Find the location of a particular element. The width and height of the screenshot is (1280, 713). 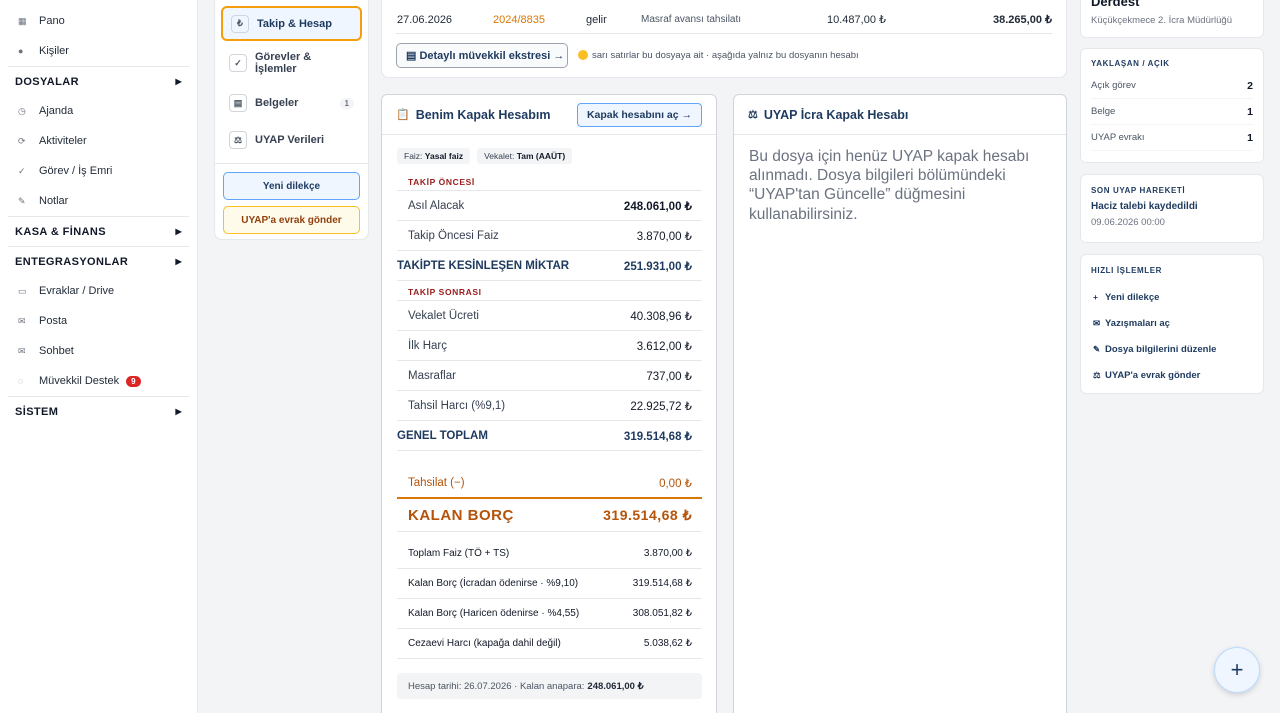

row-value: 5.038,62 ₺ is located at coordinates (667, 643).